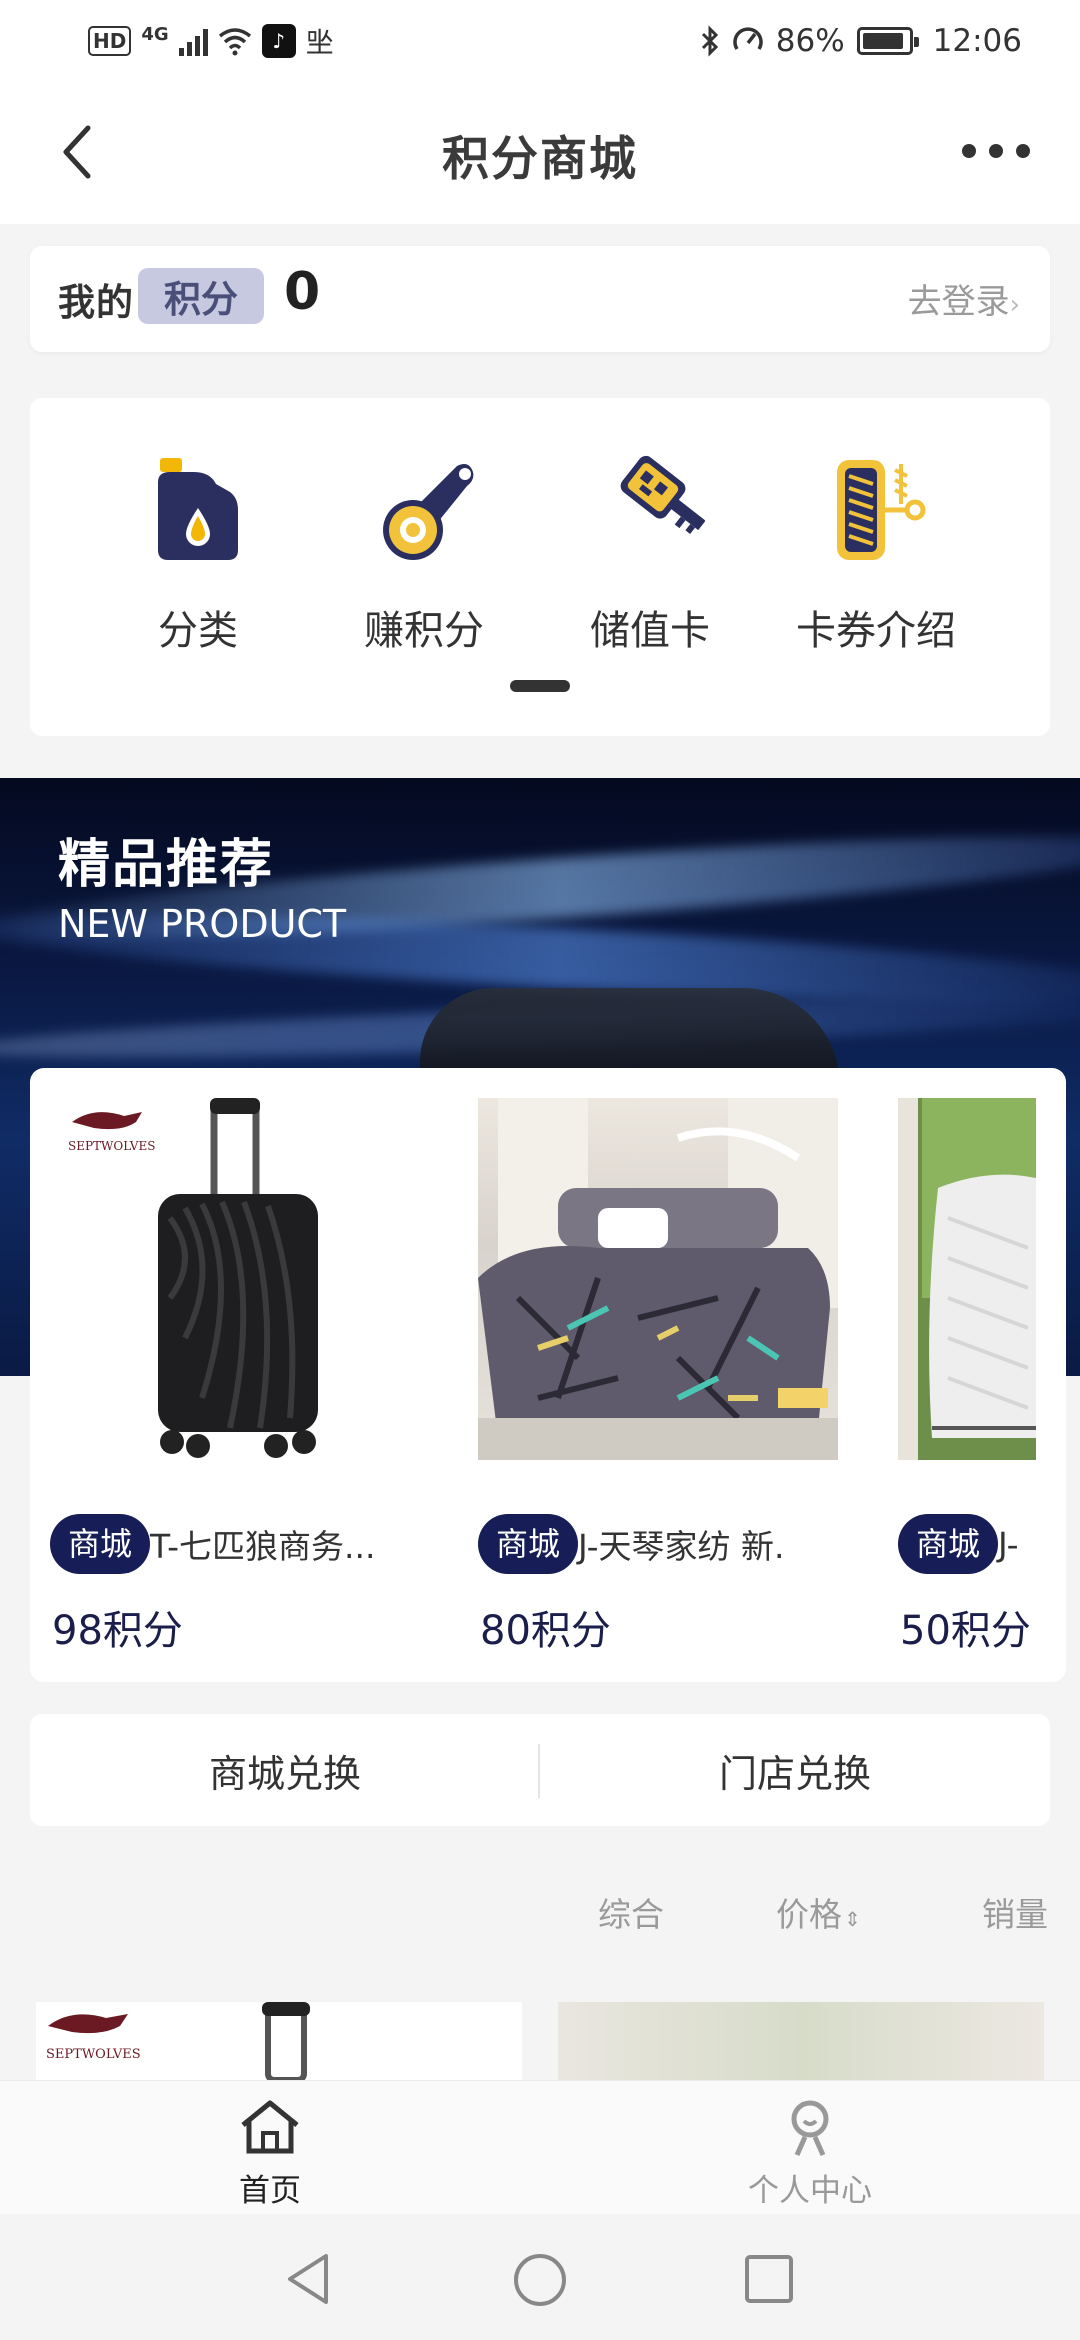 The image size is (1080, 2340). I want to click on product-price: 50积分, so click(965, 1631).